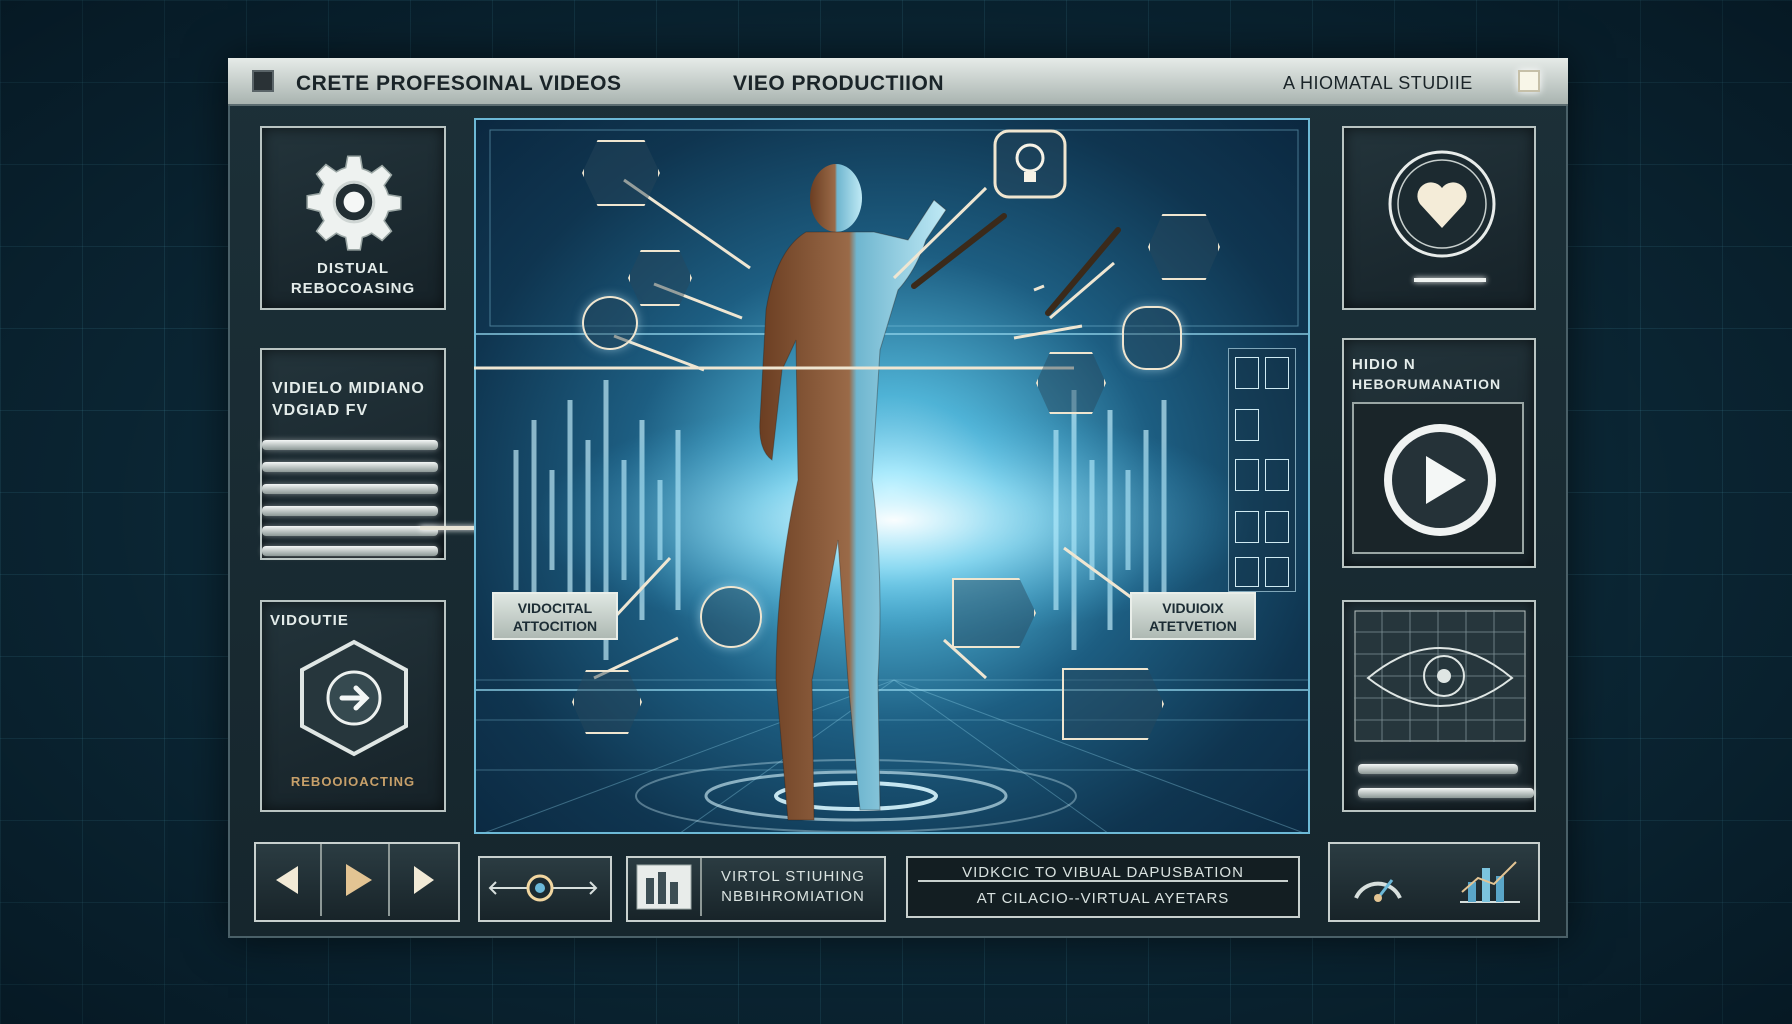 The height and width of the screenshot is (1024, 1792). I want to click on studio-divider, so click(701, 887).